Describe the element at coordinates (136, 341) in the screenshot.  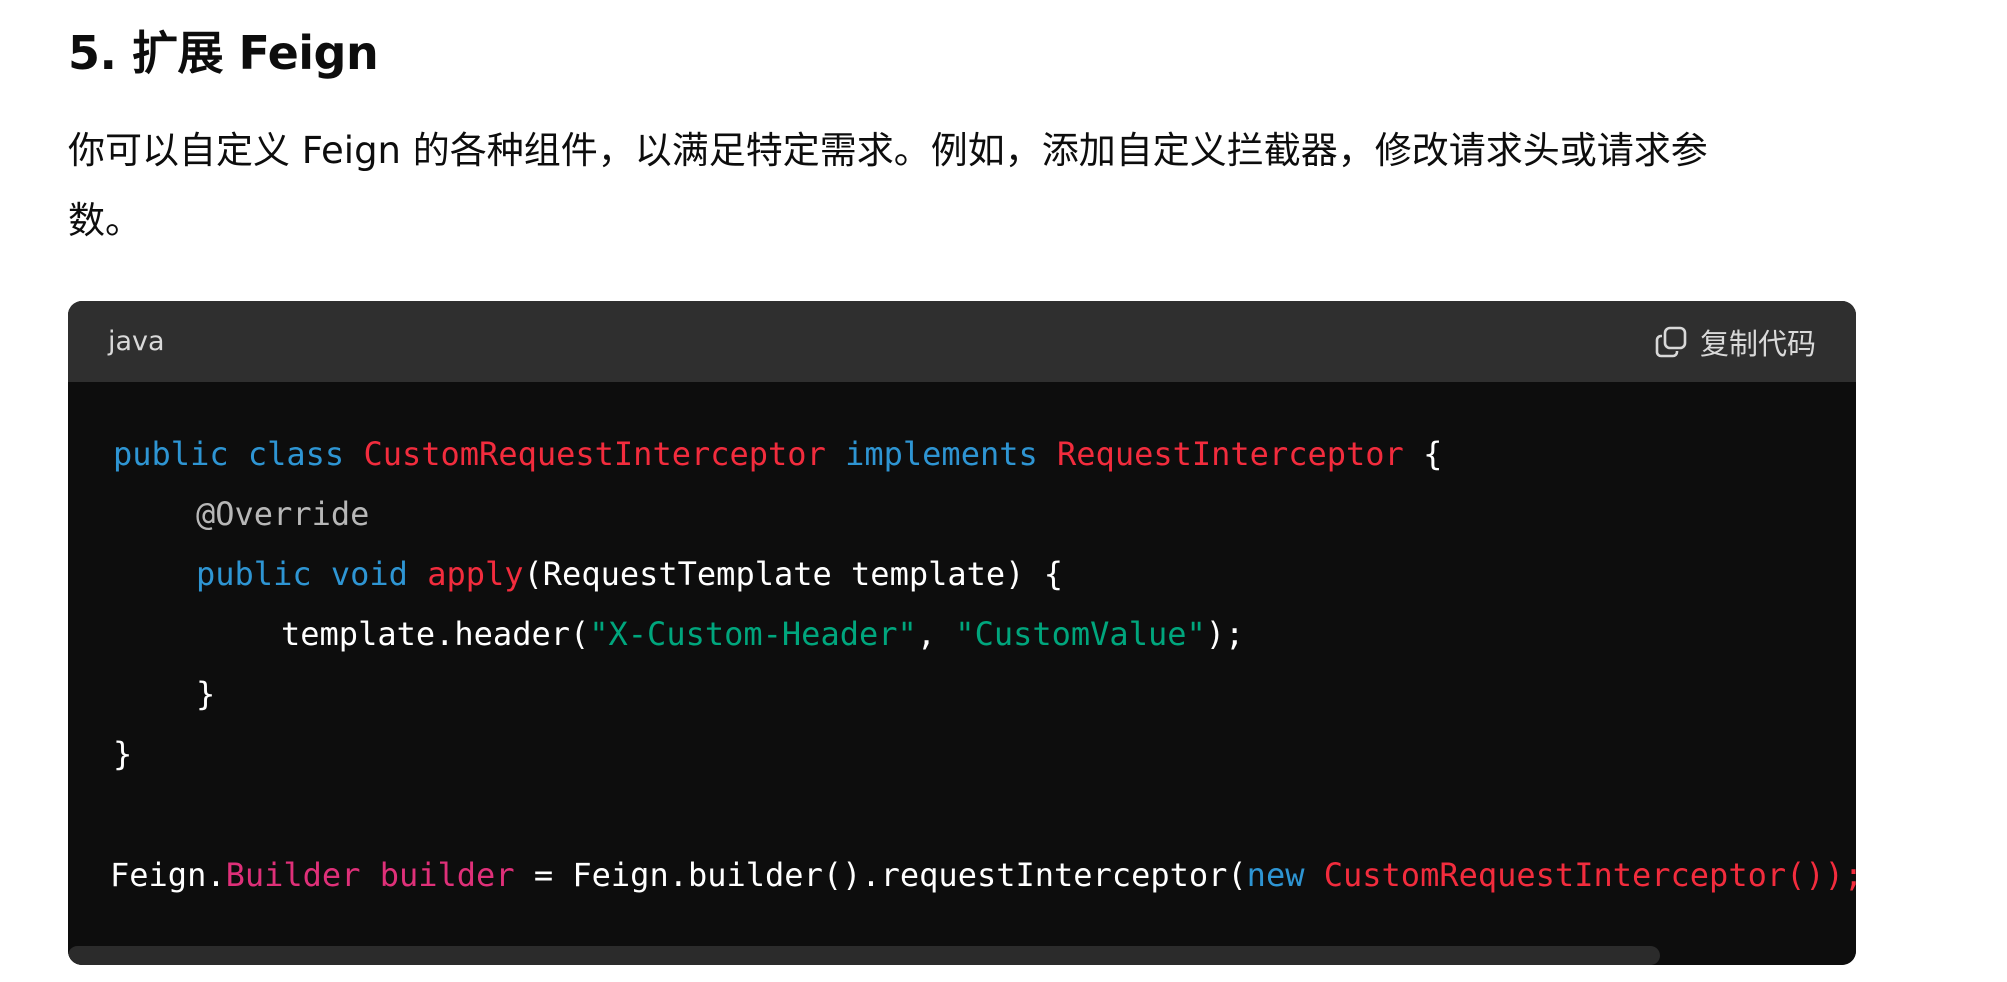
I see `code-language-label: java` at that location.